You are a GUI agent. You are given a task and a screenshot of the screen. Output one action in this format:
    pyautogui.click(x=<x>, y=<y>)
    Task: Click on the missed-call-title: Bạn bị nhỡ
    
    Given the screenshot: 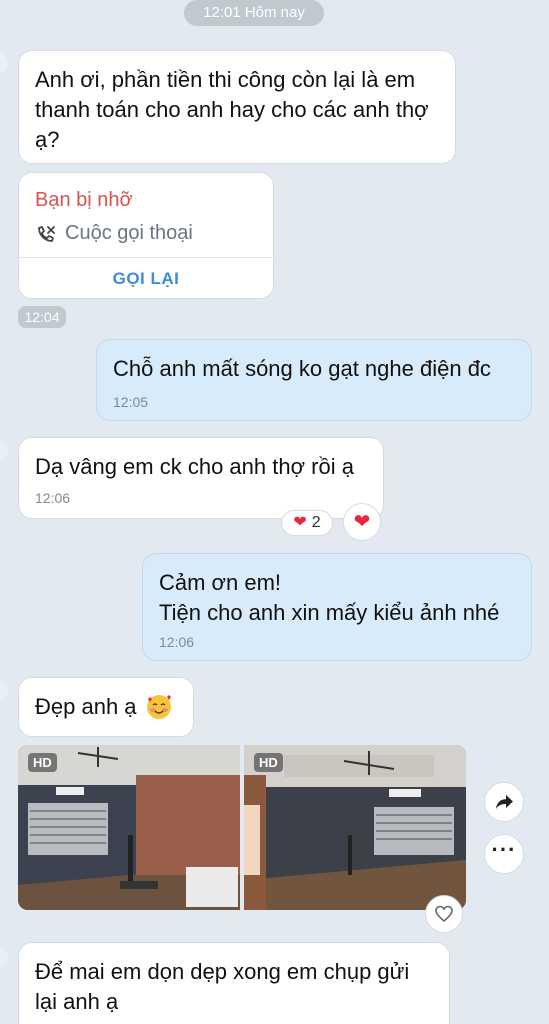 What is the action you would take?
    pyautogui.click(x=84, y=200)
    